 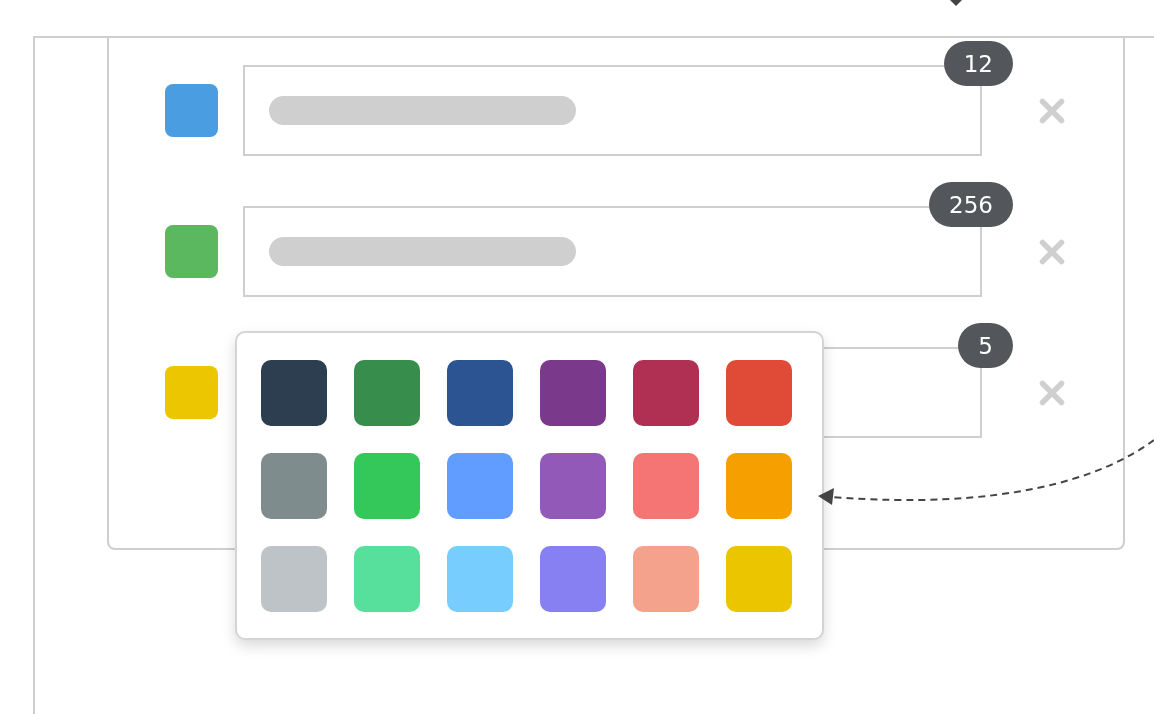 I want to click on count-badge: 5, so click(x=985, y=345).